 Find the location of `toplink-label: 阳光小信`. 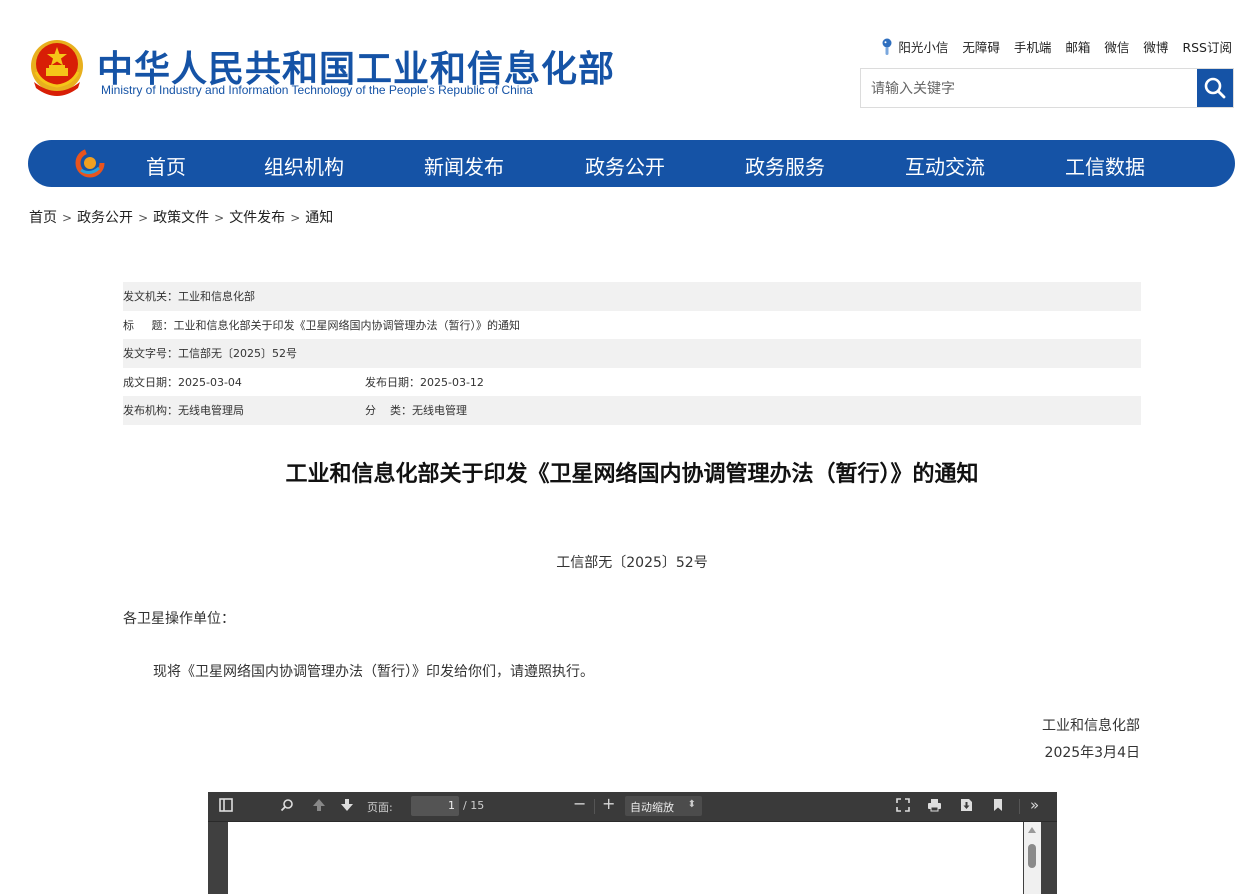

toplink-label: 阳光小信 is located at coordinates (923, 47).